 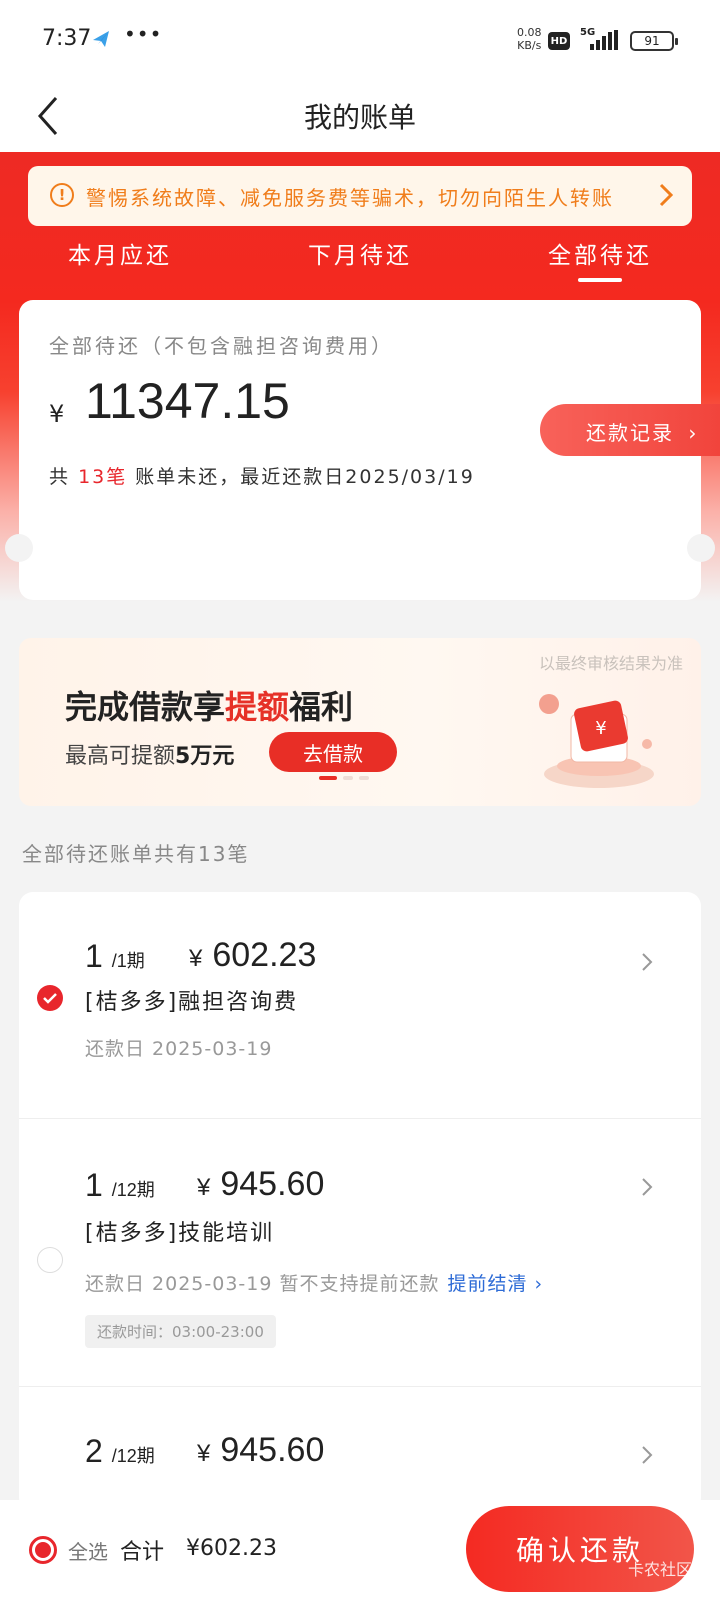 I want to click on banner-disclaimer: 以最终审核结果为准, so click(x=610, y=663).